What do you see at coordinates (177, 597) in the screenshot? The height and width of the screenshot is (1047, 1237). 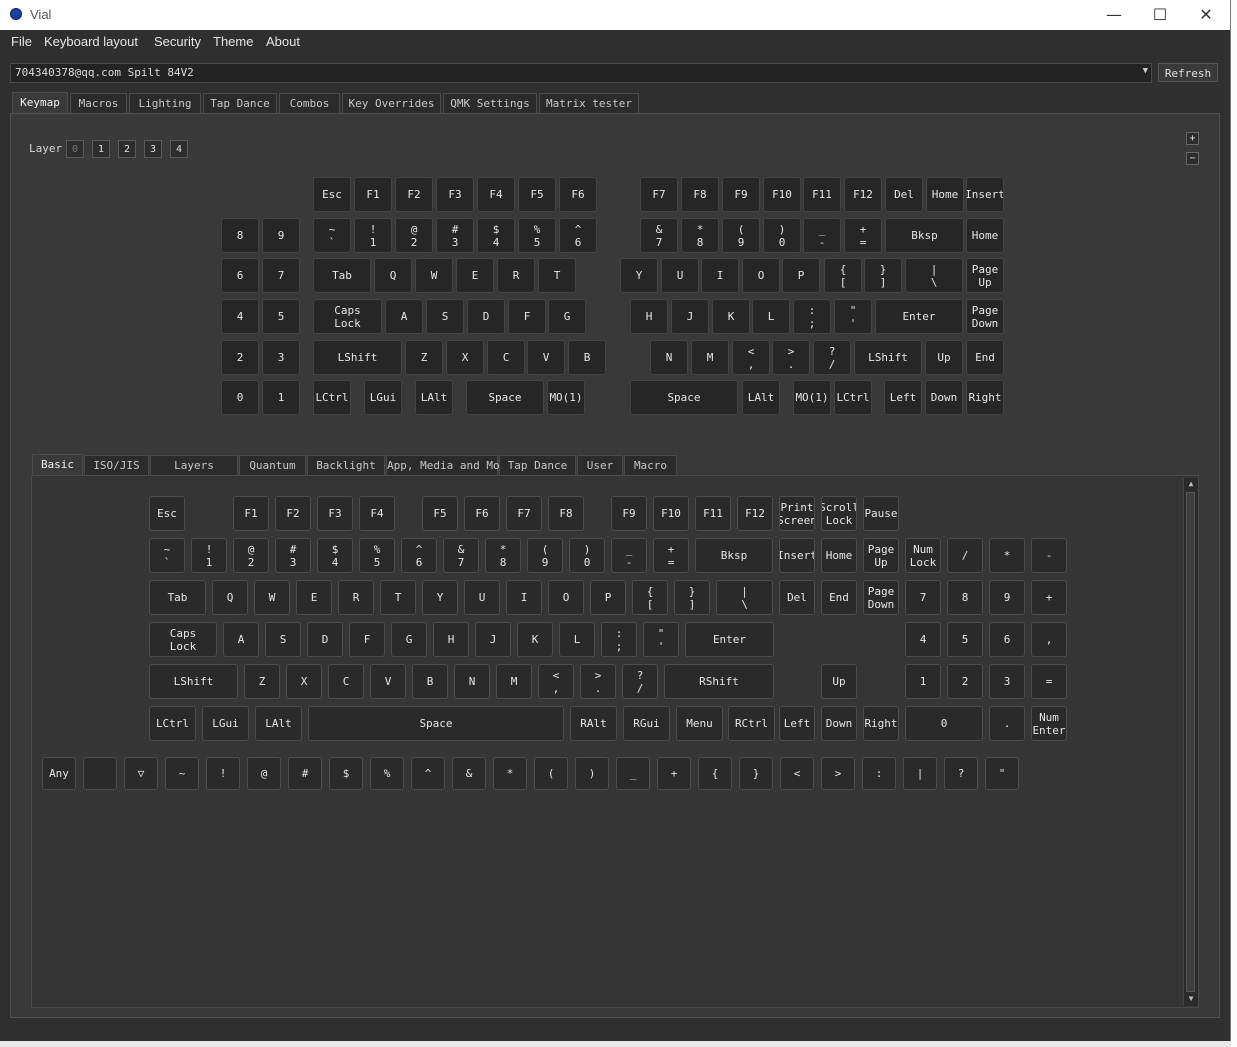 I see `keycode-key: Tab` at bounding box center [177, 597].